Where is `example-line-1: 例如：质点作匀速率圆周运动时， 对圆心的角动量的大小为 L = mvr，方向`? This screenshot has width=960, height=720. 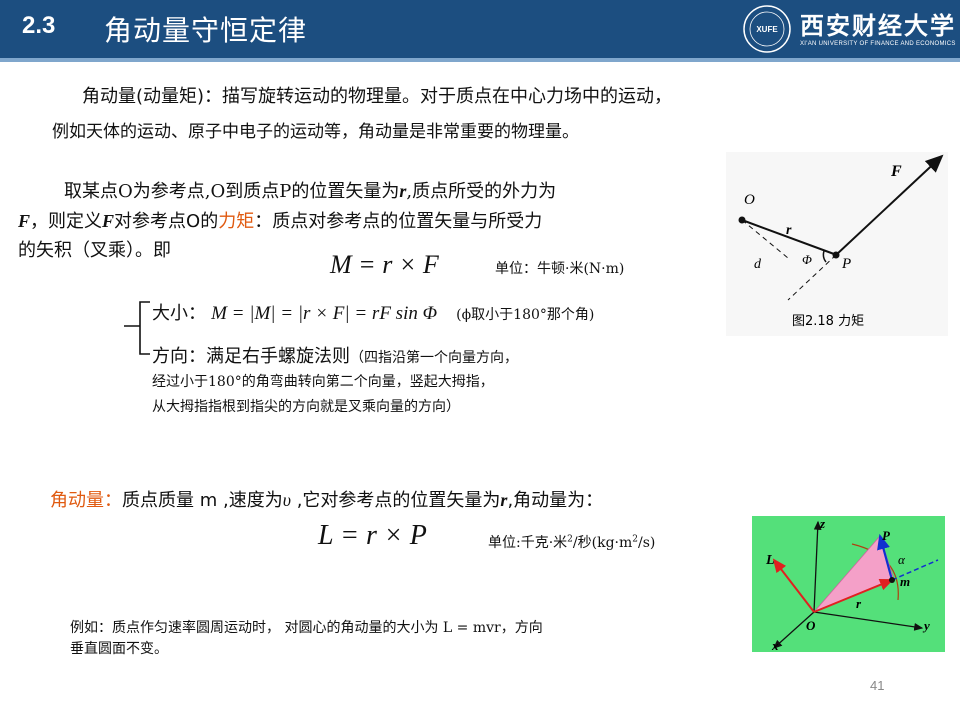
example-line-1: 例如：质点作匀速率圆周运动时， 对圆心的角动量的大小为 L = mvr，方向 is located at coordinates (306, 628).